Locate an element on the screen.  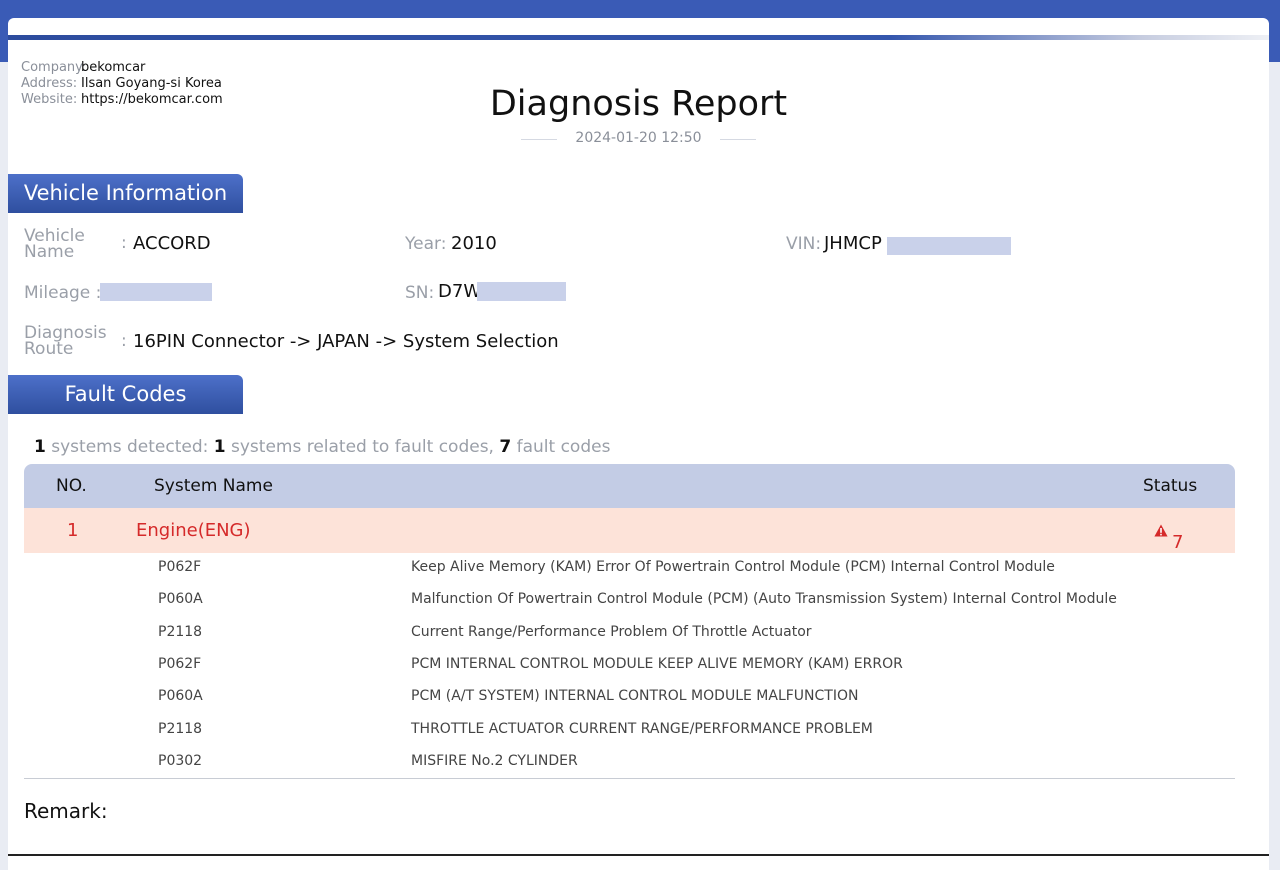
sn-redaction is located at coordinates (521, 291).